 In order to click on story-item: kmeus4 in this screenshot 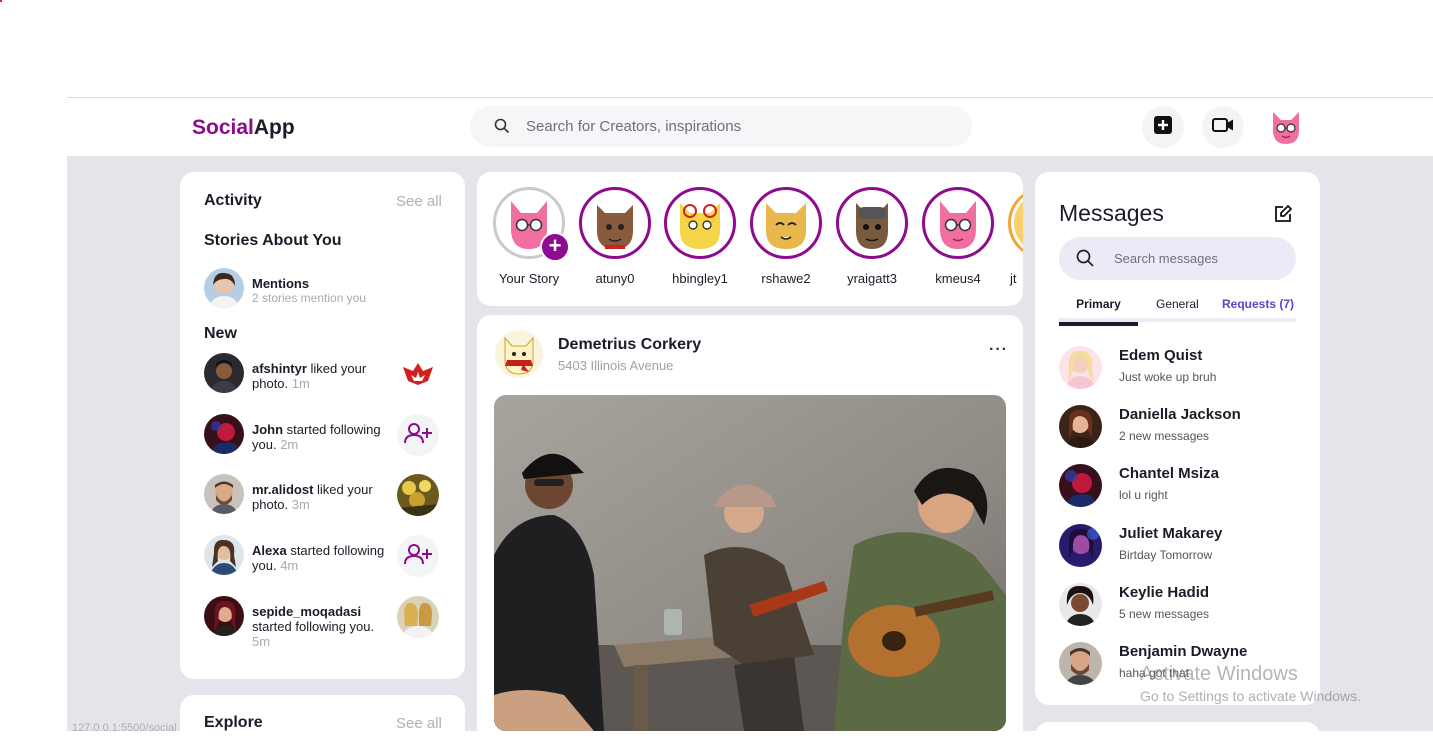, I will do `click(958, 236)`.